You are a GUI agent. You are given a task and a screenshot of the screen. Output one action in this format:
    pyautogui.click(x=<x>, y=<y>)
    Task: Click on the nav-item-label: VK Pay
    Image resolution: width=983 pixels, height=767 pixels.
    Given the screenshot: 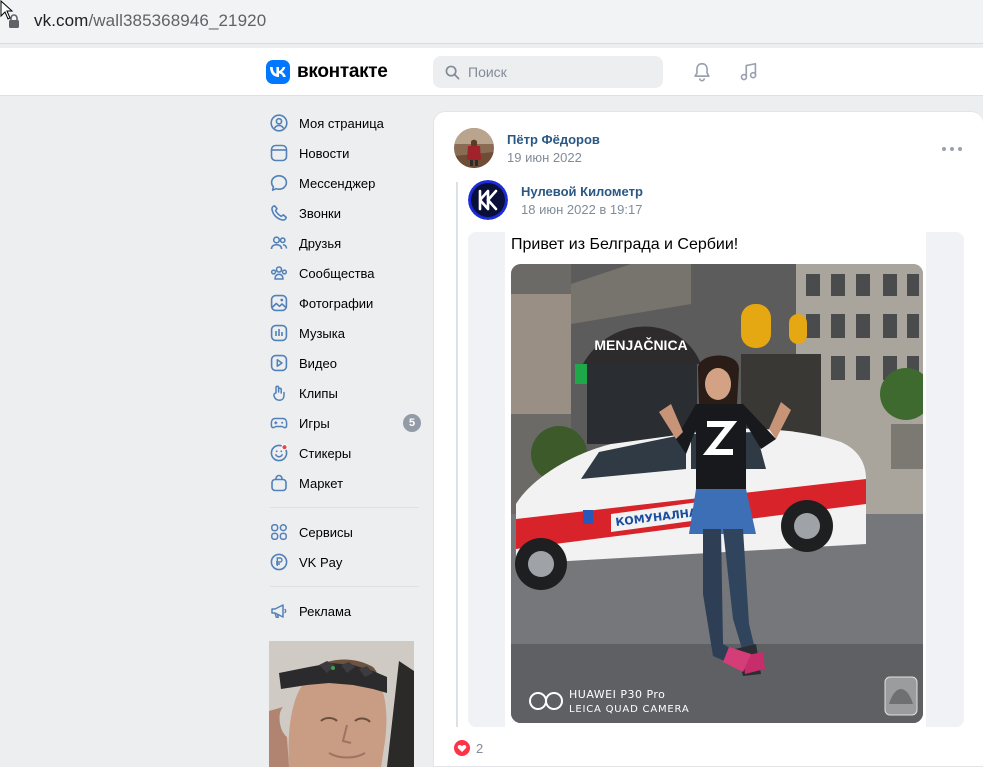 What is the action you would take?
    pyautogui.click(x=321, y=562)
    